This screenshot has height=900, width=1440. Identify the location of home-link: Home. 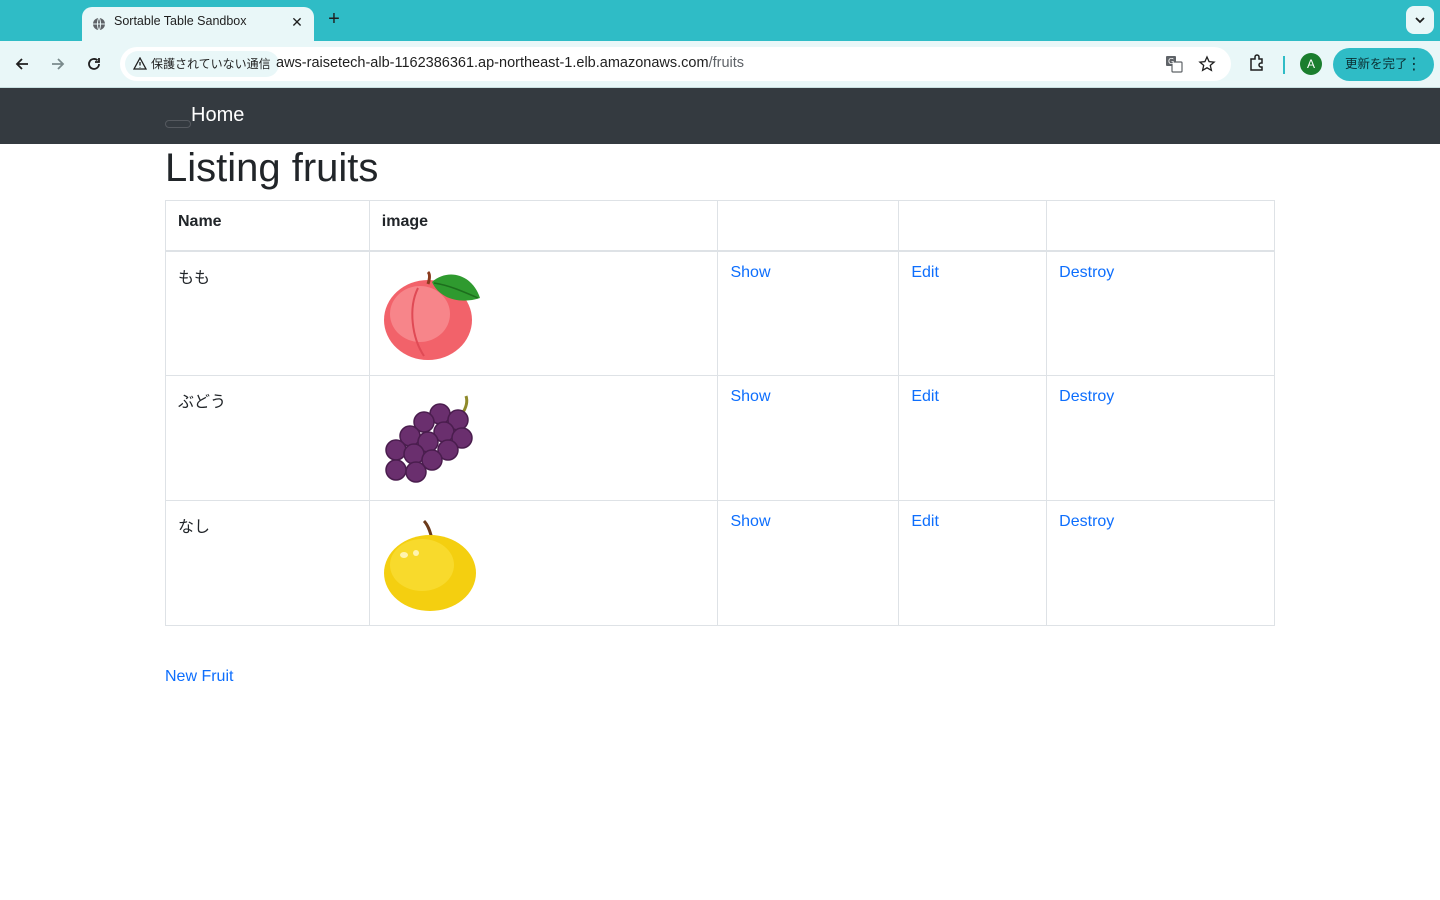
(217, 115).